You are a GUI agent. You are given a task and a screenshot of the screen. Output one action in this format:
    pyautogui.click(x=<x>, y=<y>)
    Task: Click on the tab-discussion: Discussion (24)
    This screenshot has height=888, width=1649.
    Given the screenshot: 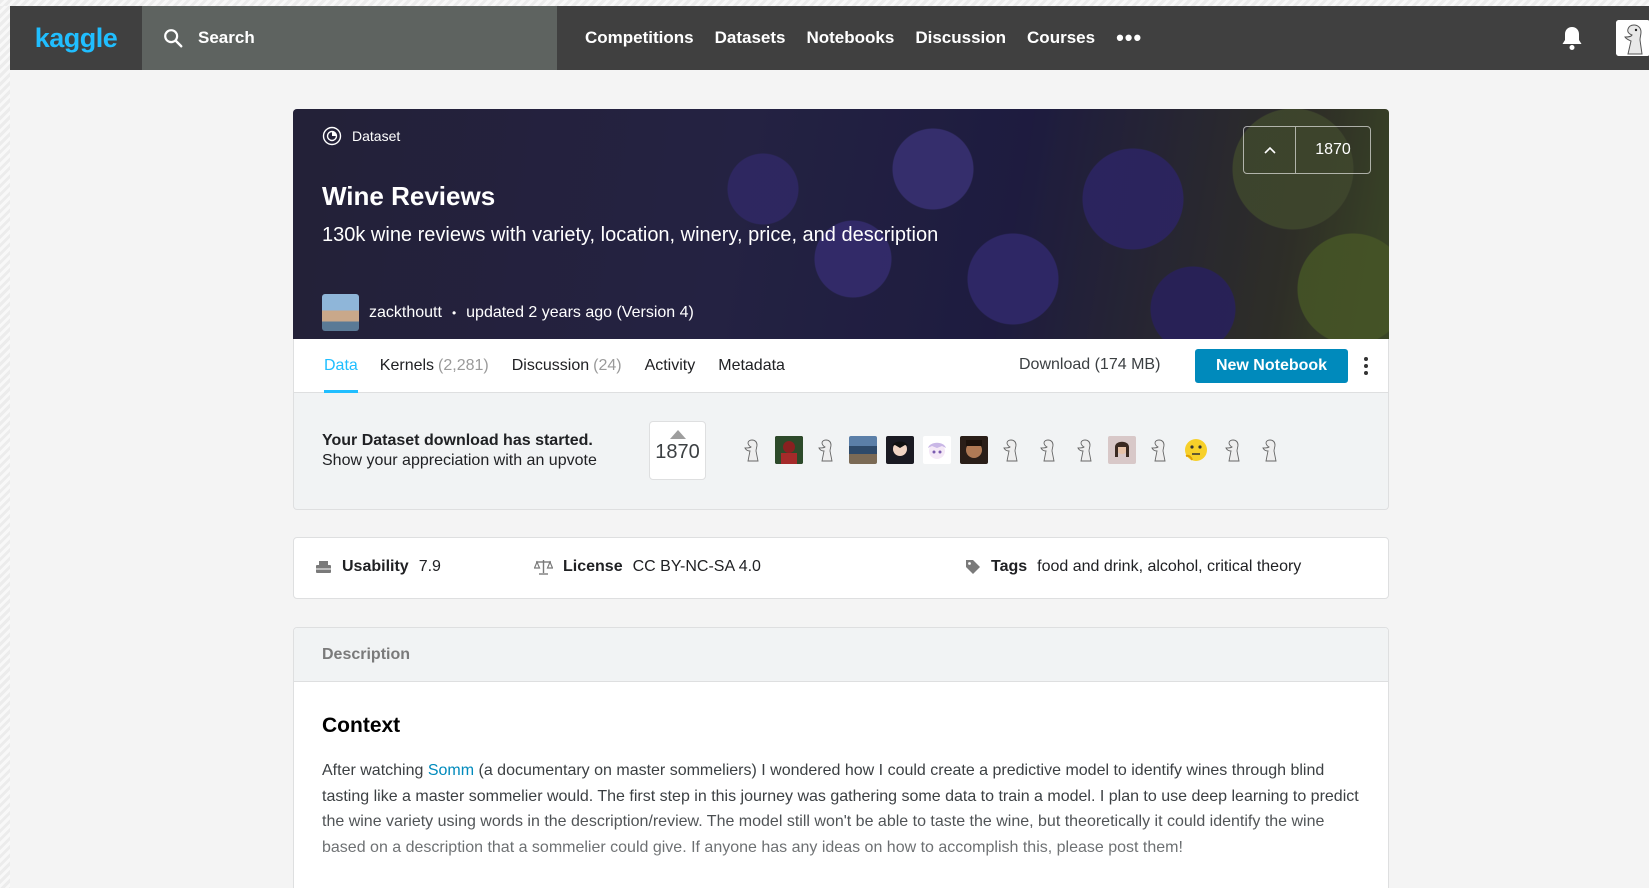 What is the action you would take?
    pyautogui.click(x=567, y=366)
    